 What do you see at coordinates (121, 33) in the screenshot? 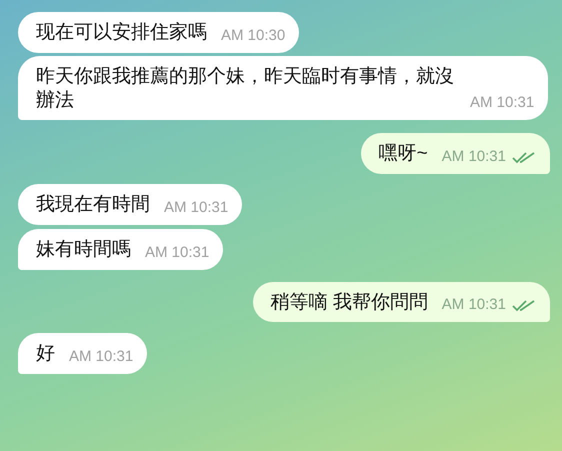
I see `message-text: 现在可以安排住家嗎` at bounding box center [121, 33].